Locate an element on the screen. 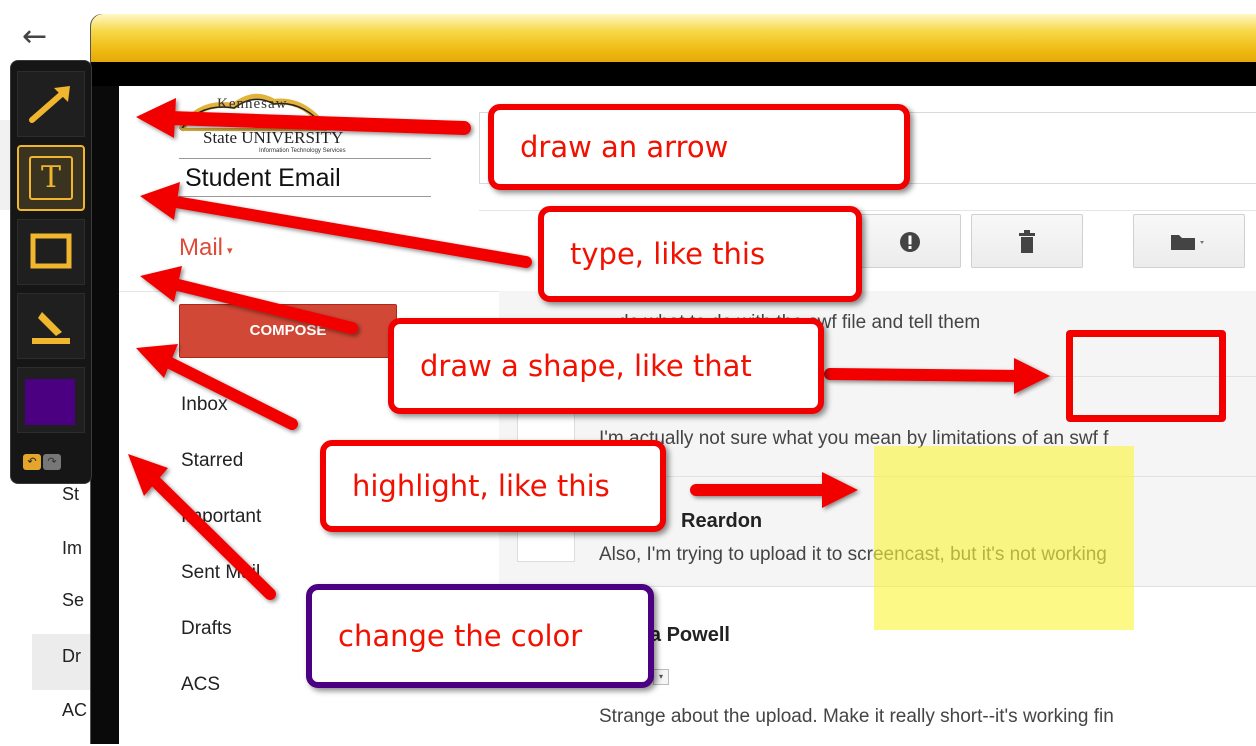 The image size is (1256, 746). arrow-to-arrow-tool is located at coordinates (317, 123).